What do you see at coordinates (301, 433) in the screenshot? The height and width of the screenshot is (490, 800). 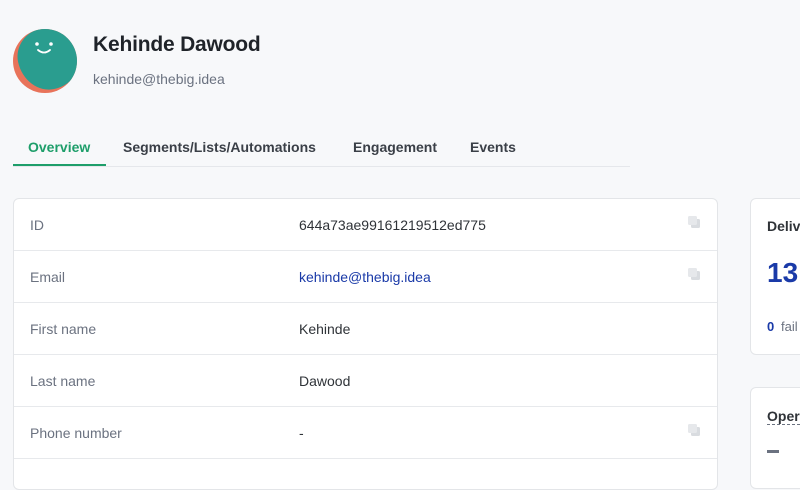 I see `detail-value: -` at bounding box center [301, 433].